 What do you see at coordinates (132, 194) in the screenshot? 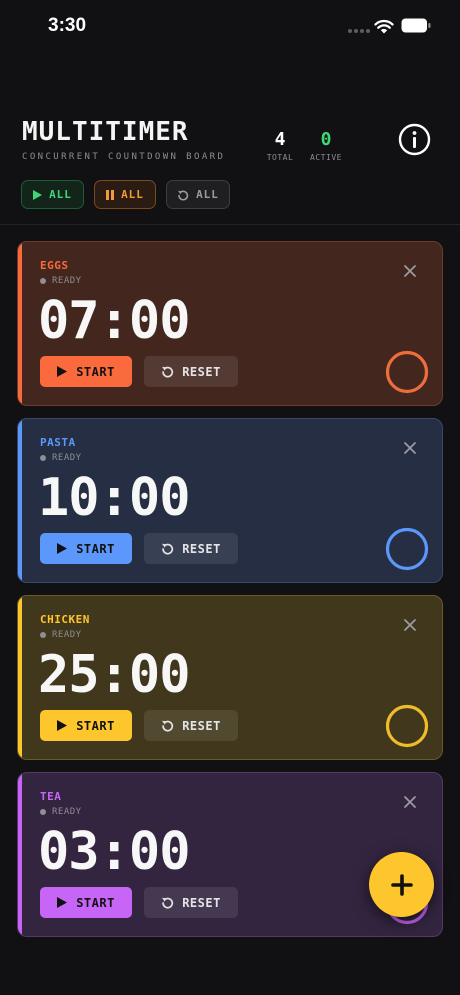
I see `pause-all-label: ALL` at bounding box center [132, 194].